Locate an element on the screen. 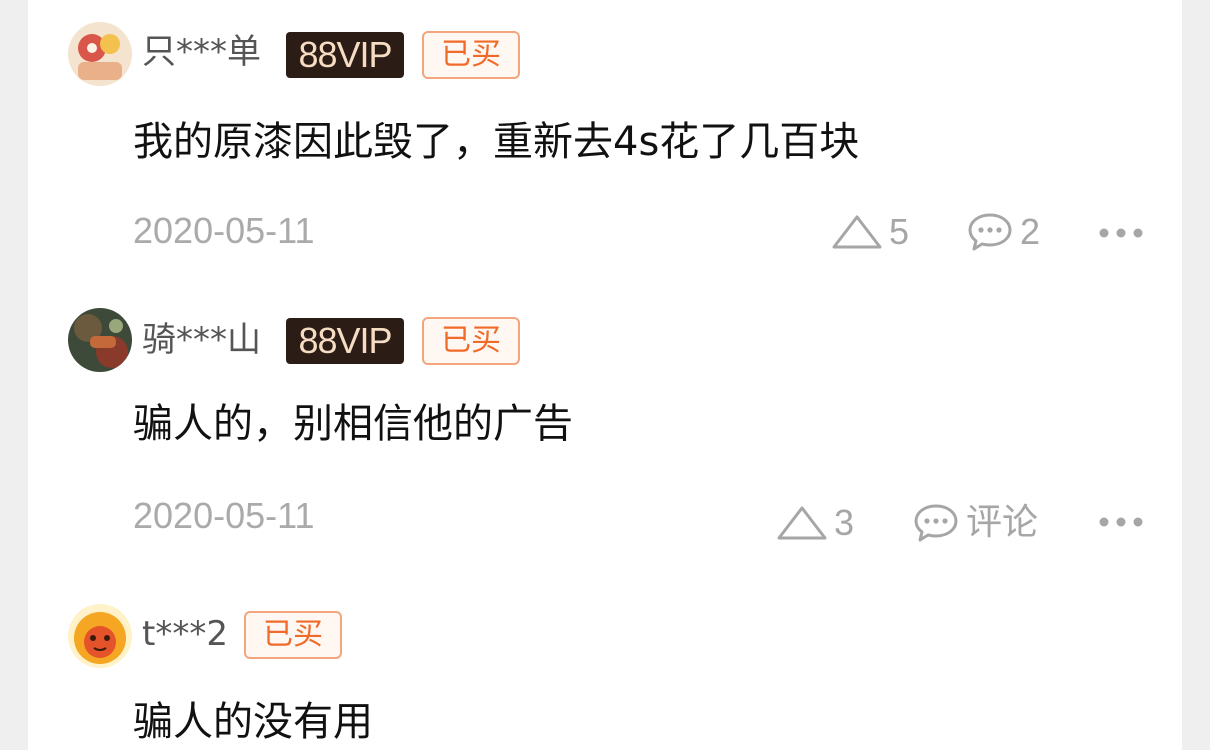  username: 骑***山 is located at coordinates (201, 340).